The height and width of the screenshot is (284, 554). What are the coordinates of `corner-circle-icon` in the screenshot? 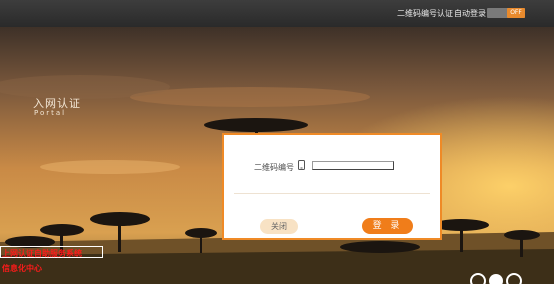 It's located at (496, 278).